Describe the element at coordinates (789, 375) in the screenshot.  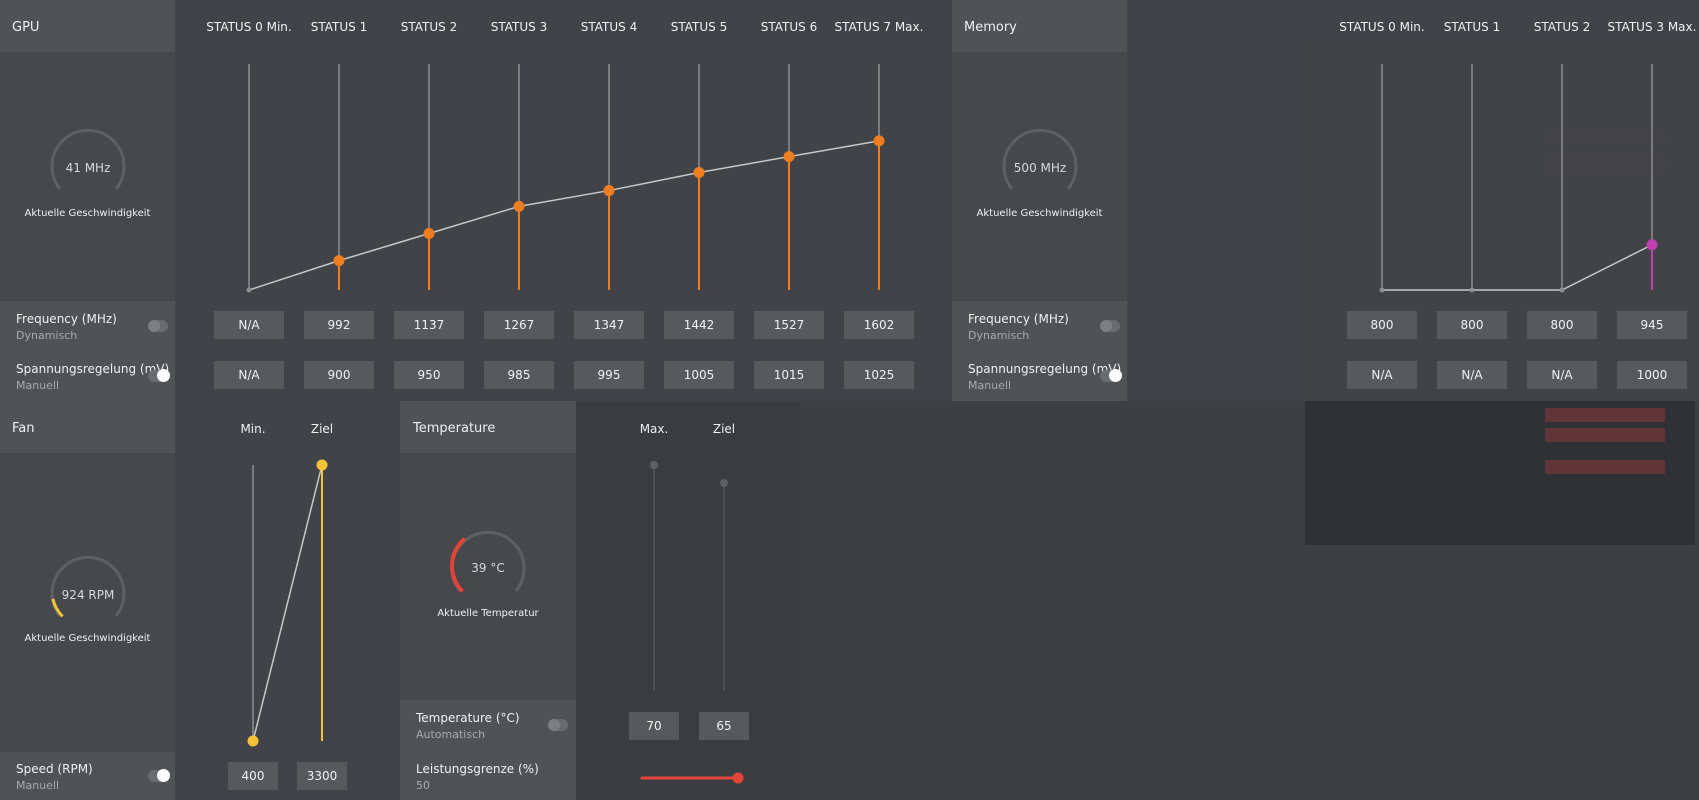
I see `gpu-voltage-value: 1015` at that location.